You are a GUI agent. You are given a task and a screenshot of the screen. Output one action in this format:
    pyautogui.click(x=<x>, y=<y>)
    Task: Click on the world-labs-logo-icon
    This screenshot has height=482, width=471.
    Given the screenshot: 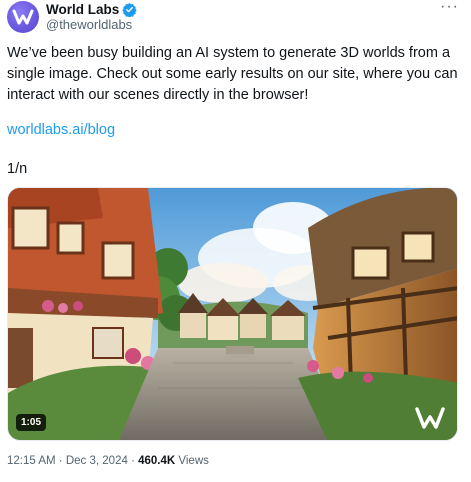 What is the action you would take?
    pyautogui.click(x=23, y=17)
    